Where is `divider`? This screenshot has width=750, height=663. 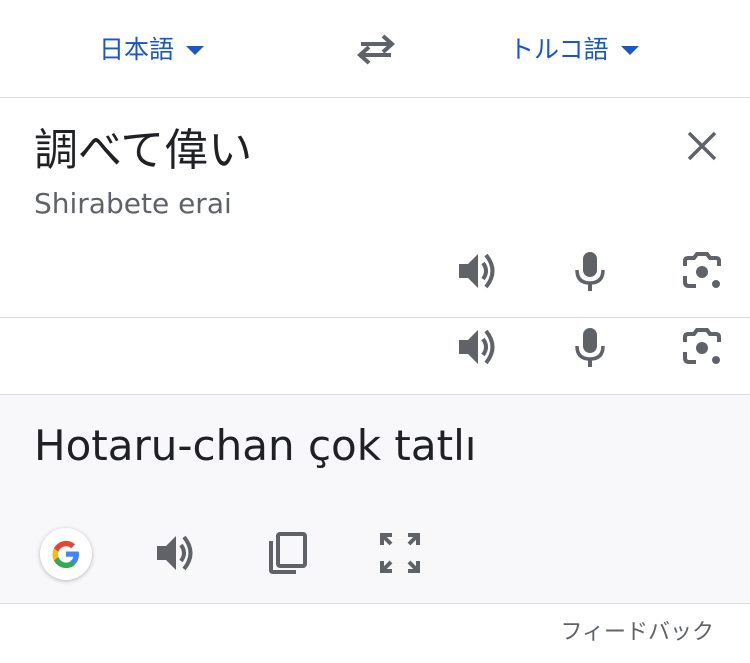
divider is located at coordinates (375, 317).